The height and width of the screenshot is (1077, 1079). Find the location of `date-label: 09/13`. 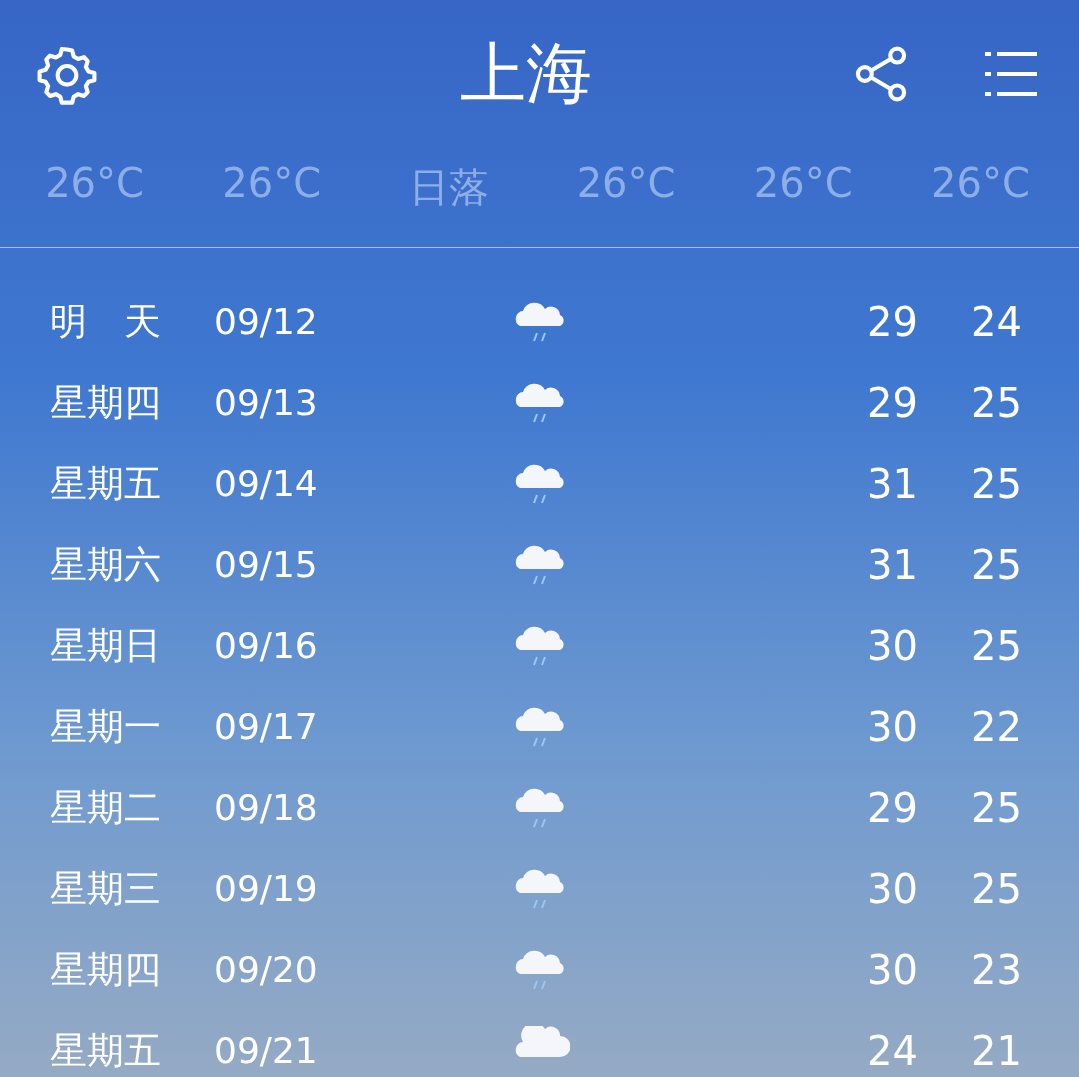

date-label: 09/13 is located at coordinates (266, 402).